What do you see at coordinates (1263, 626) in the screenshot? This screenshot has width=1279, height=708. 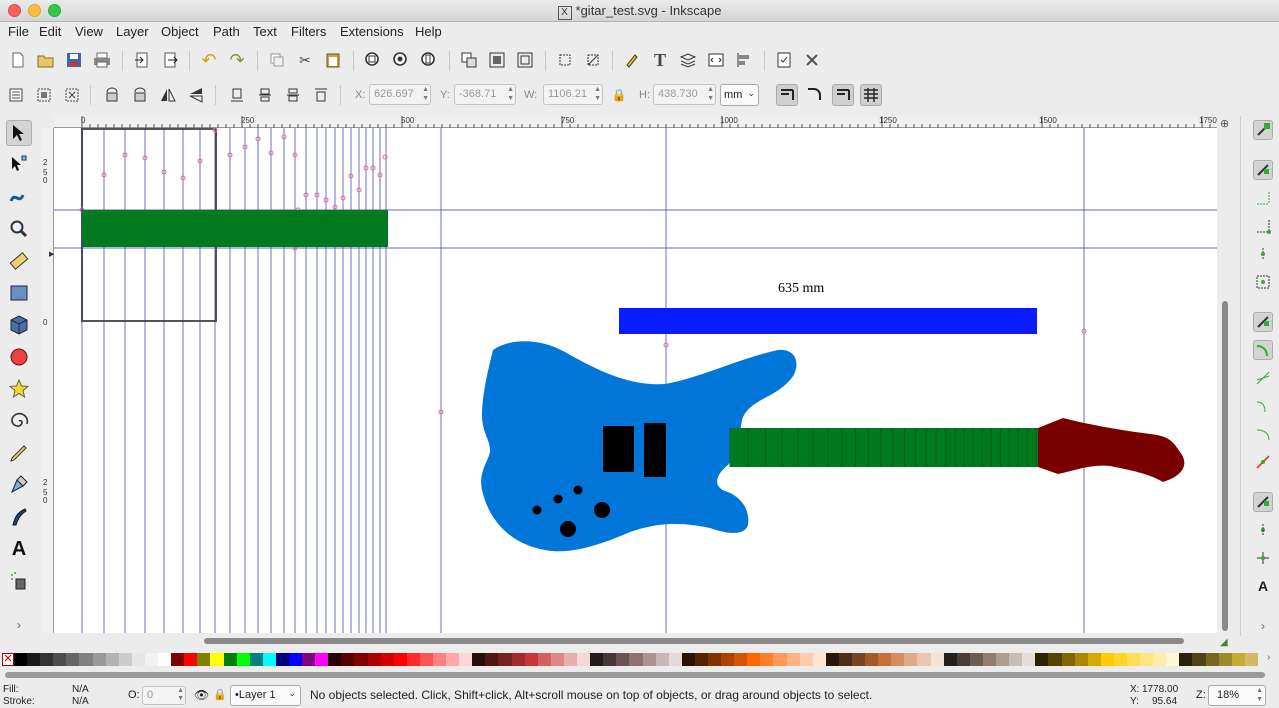 I see `snap-more-chevron-icon: ›` at bounding box center [1263, 626].